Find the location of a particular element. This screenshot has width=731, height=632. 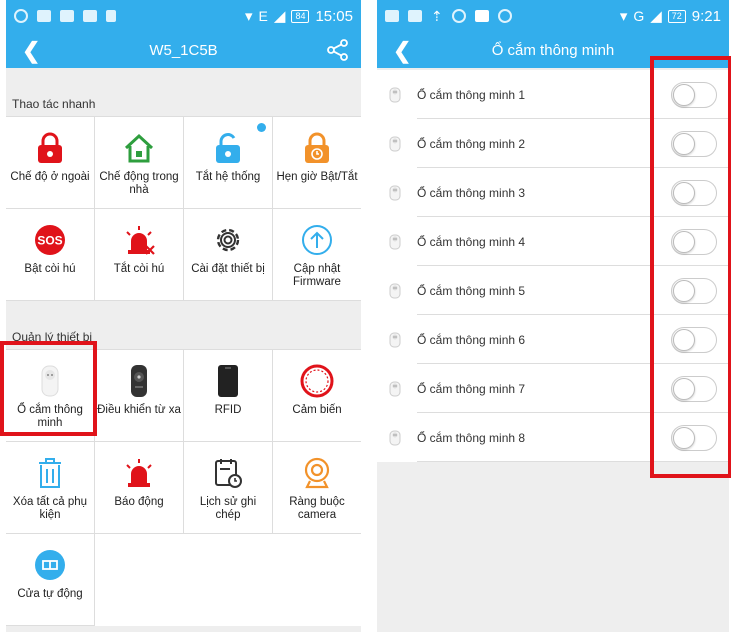

item-label: Cửa tự động is located at coordinates (50, 594).